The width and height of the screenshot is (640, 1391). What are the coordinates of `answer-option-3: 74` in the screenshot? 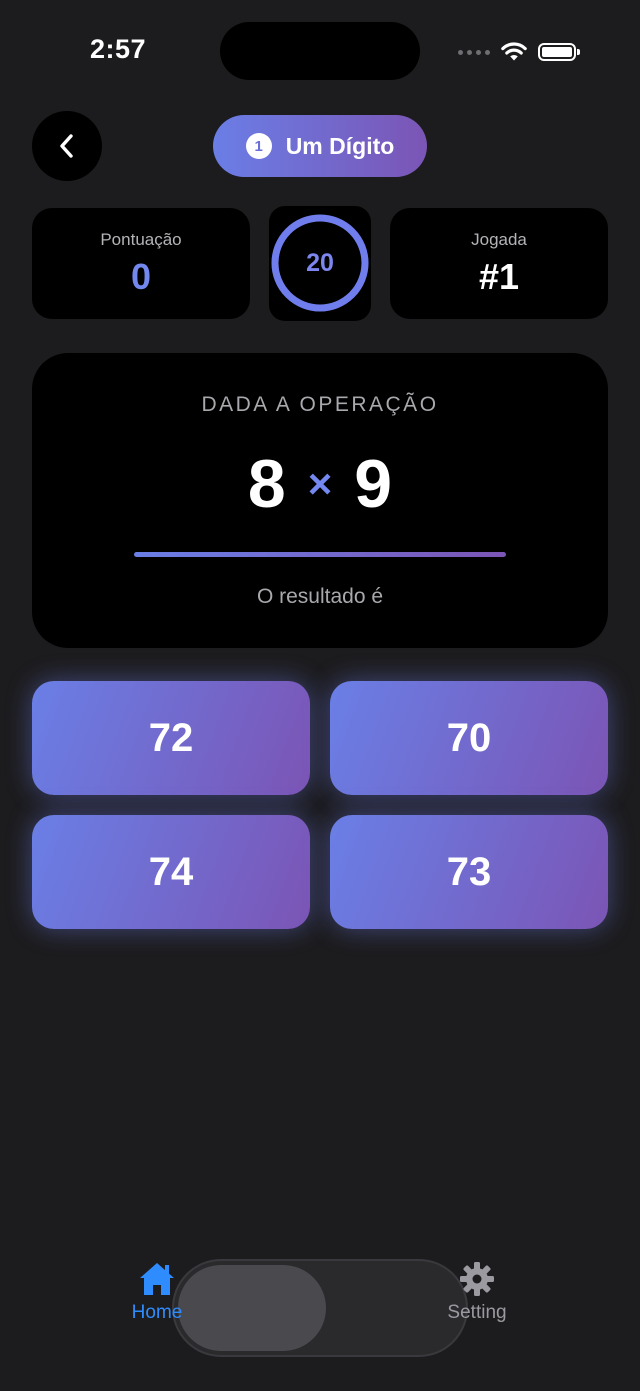 It's located at (171, 872).